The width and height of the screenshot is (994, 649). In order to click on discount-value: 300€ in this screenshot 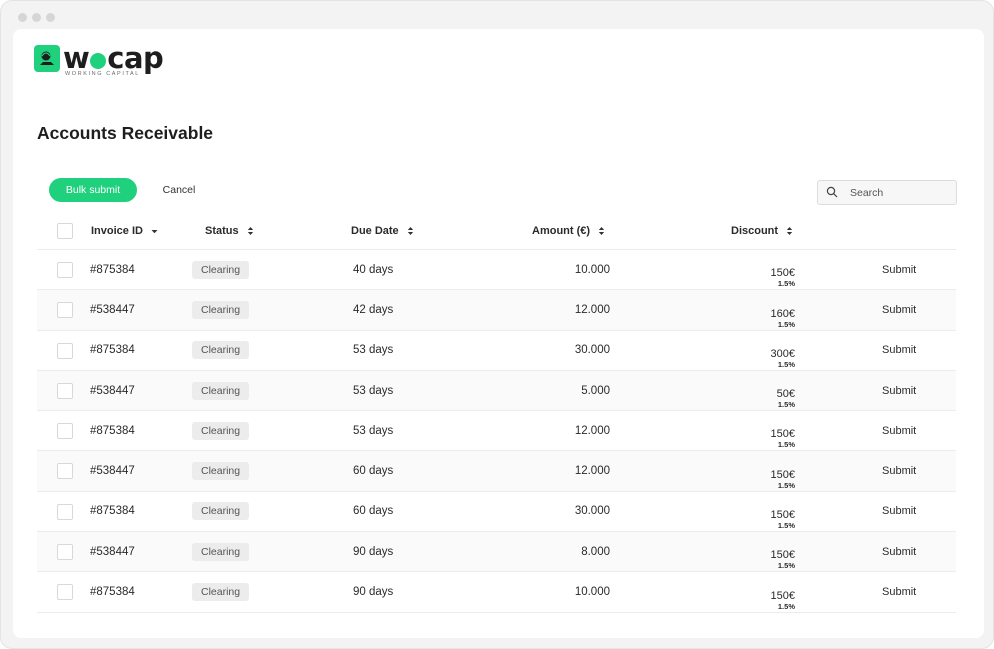, I will do `click(782, 353)`.